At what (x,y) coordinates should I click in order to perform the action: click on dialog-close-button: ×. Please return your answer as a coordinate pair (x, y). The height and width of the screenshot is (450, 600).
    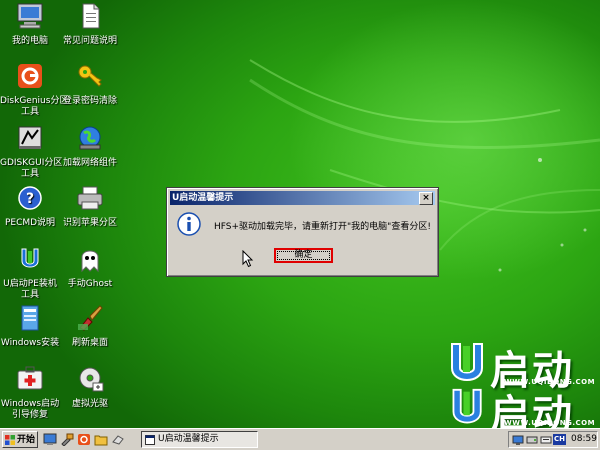
    Looking at the image, I should click on (426, 198).